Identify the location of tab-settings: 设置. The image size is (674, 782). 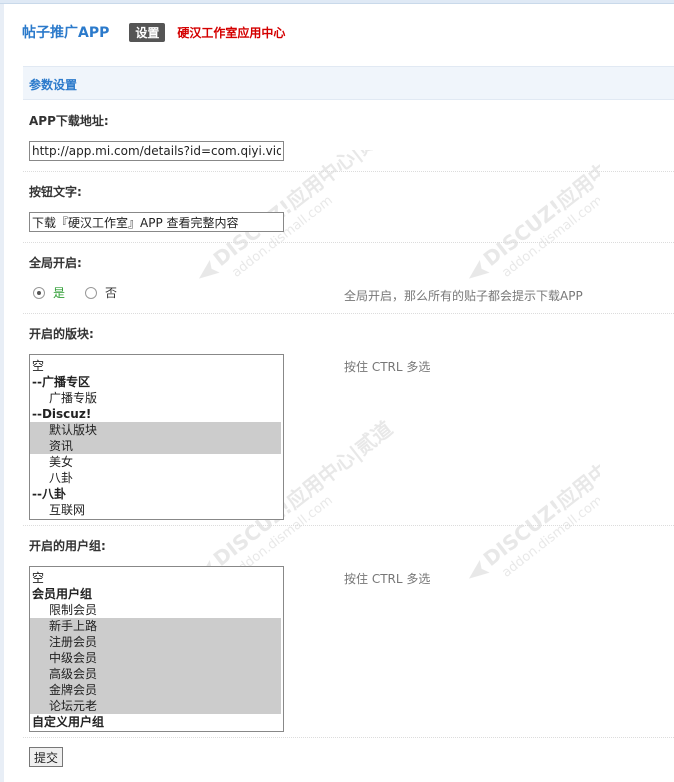
(147, 32).